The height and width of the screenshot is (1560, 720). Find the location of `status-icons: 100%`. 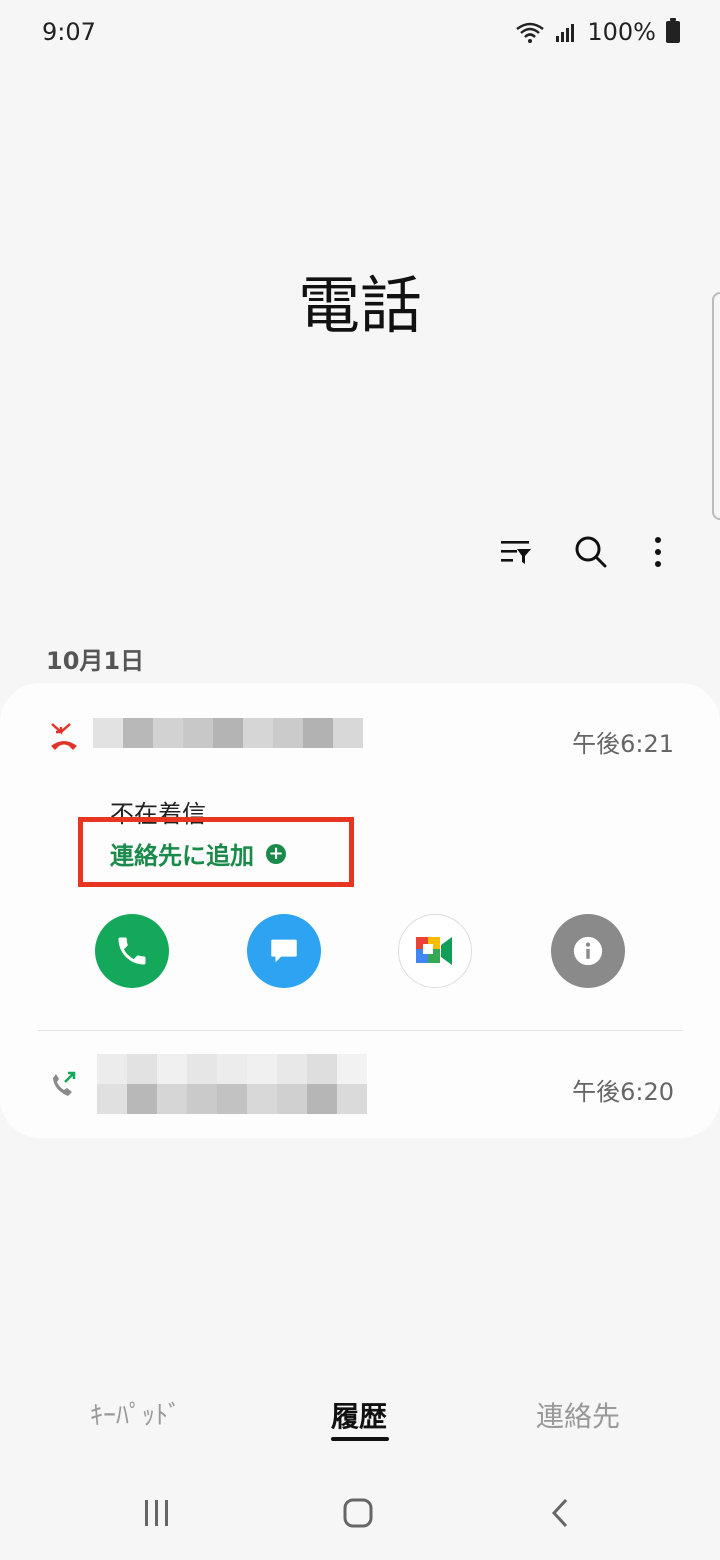

status-icons: 100% is located at coordinates (597, 32).